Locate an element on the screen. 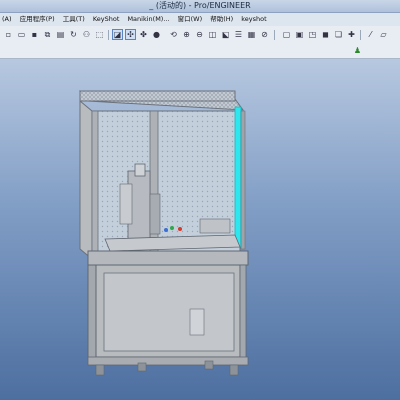 This screenshot has height=400, width=400. no-hidden-icon: ◳ is located at coordinates (312, 34).